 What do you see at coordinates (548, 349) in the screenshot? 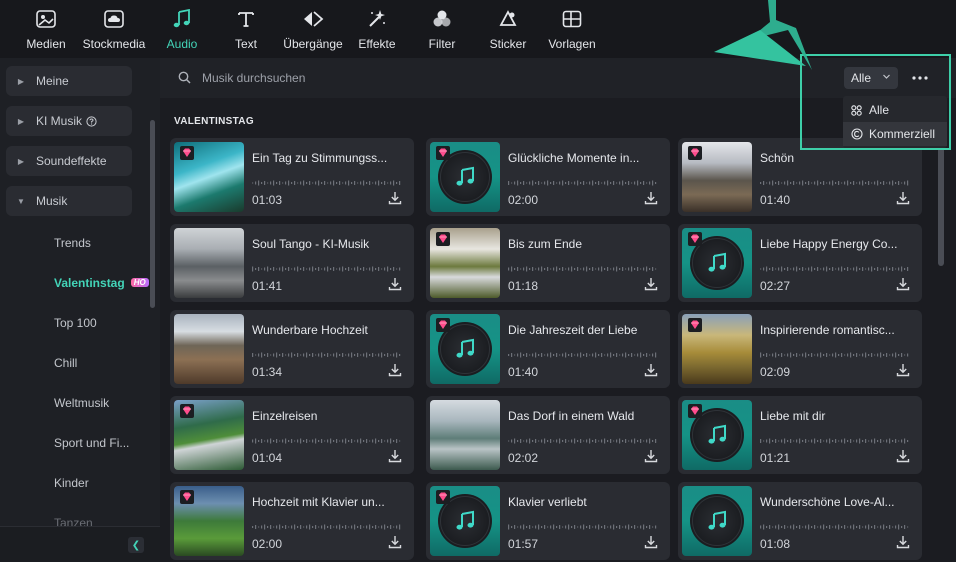
I see `track-card: Die Jahreszeit der Liebe 01:40` at bounding box center [548, 349].